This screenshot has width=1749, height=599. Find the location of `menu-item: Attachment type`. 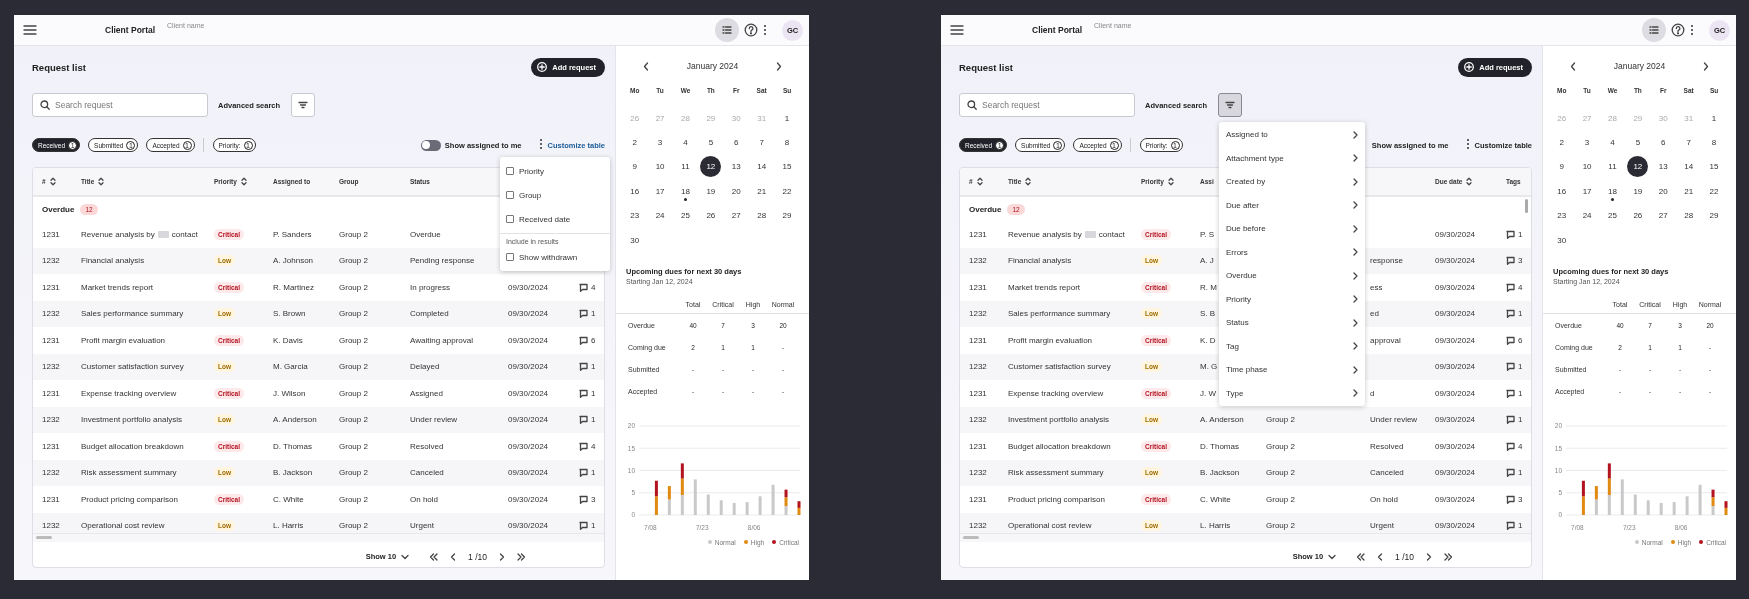

menu-item: Attachment type is located at coordinates (1292, 158).